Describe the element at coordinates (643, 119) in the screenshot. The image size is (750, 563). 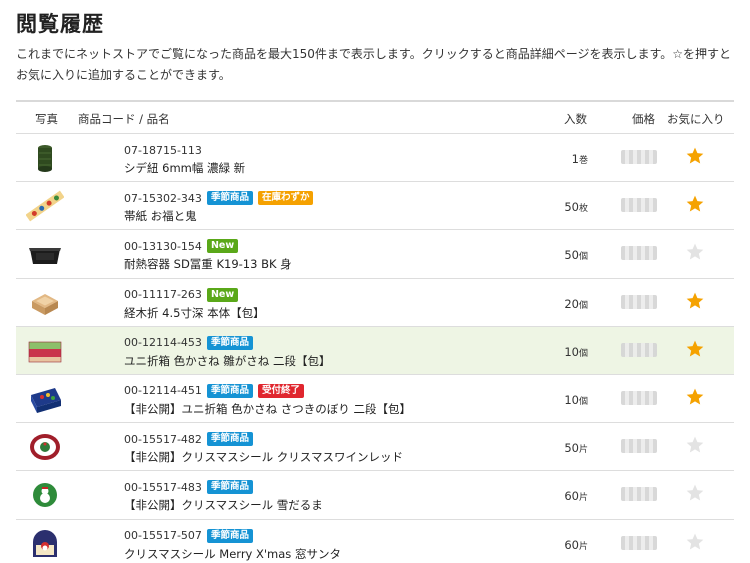
I see `header-price: 価格` at that location.